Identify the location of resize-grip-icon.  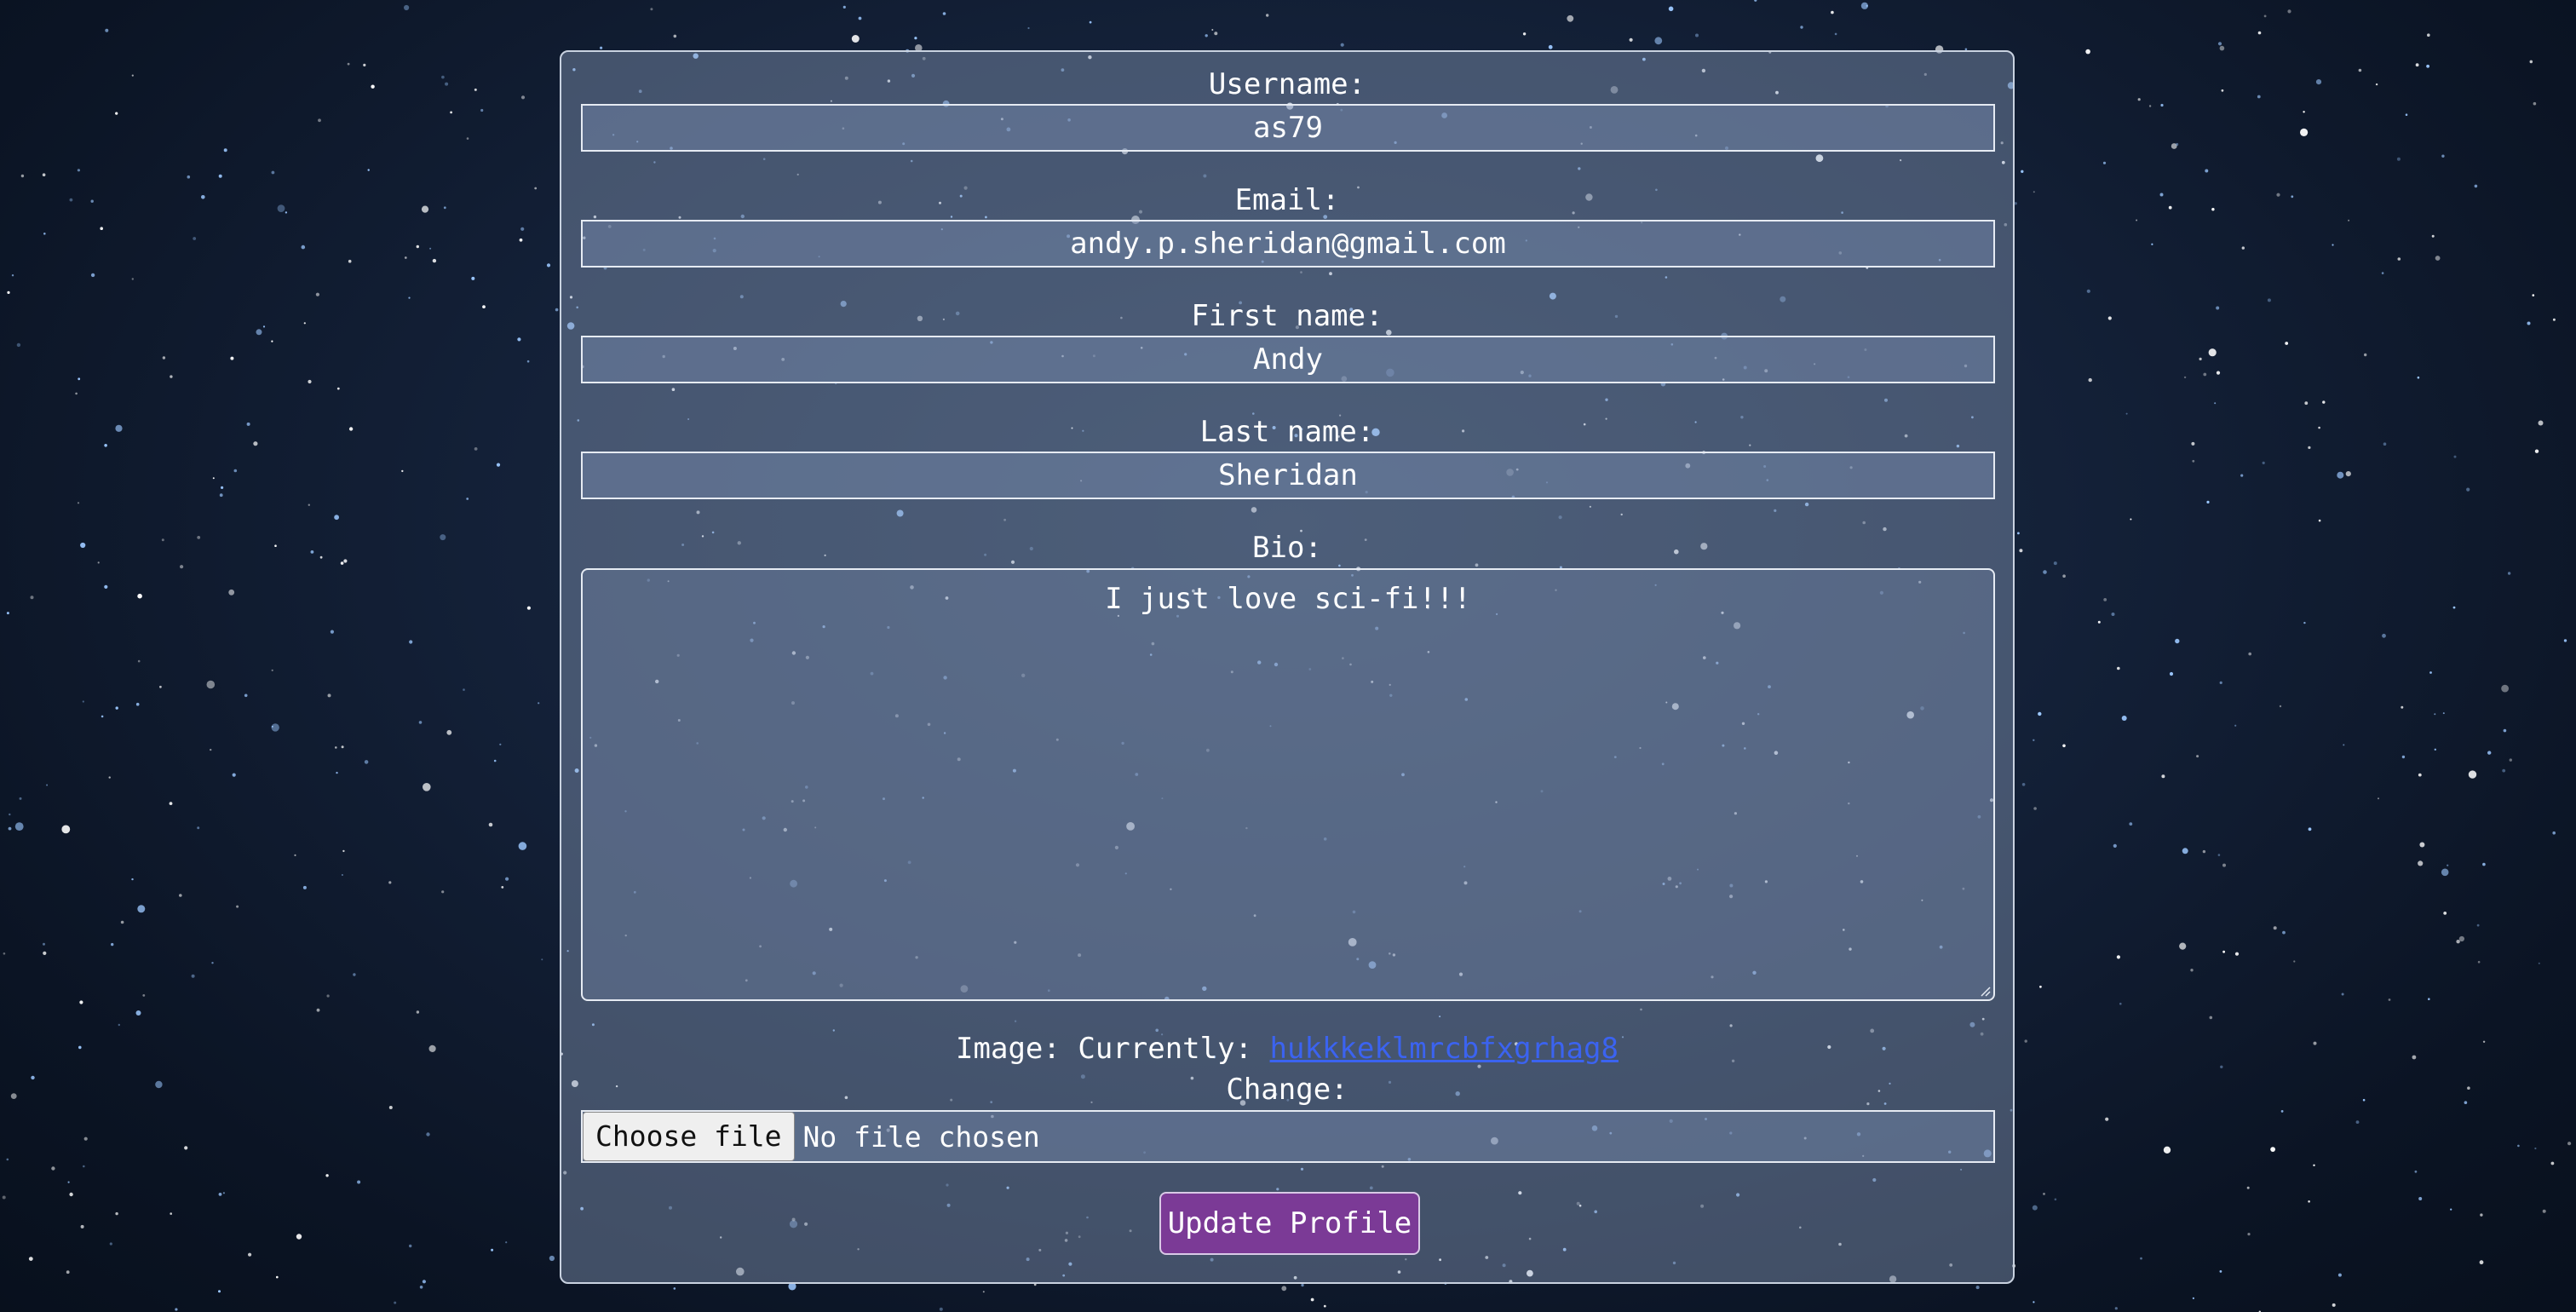
(1985, 991).